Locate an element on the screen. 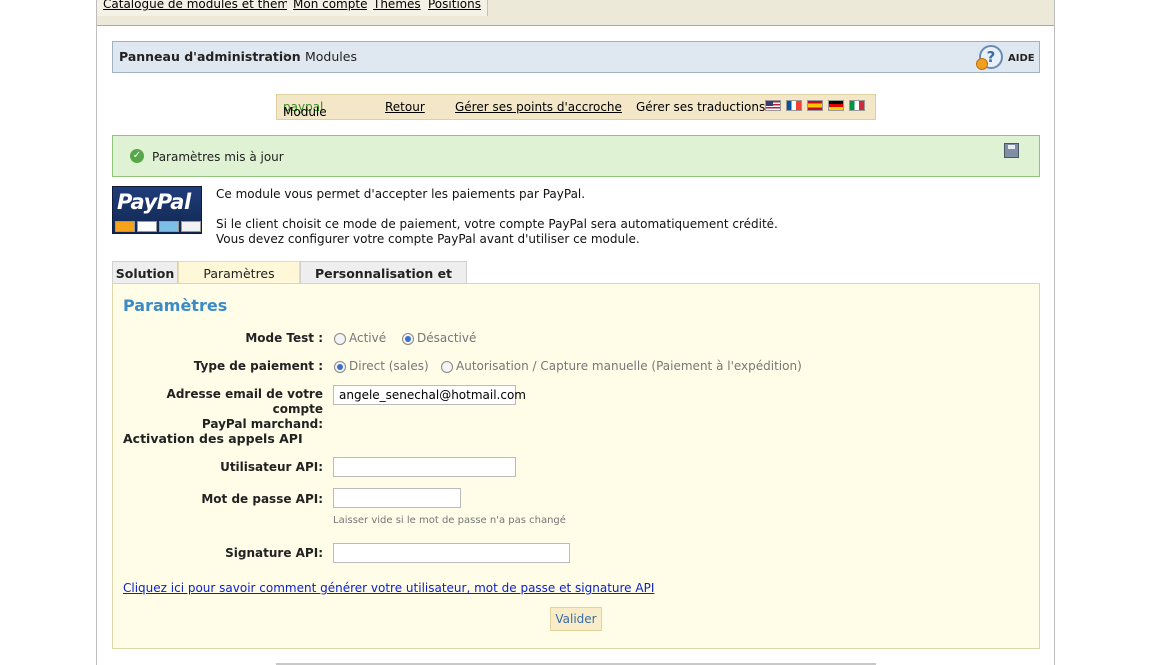 The image size is (1159, 665). mode-test-active-label: Activé is located at coordinates (367, 338).